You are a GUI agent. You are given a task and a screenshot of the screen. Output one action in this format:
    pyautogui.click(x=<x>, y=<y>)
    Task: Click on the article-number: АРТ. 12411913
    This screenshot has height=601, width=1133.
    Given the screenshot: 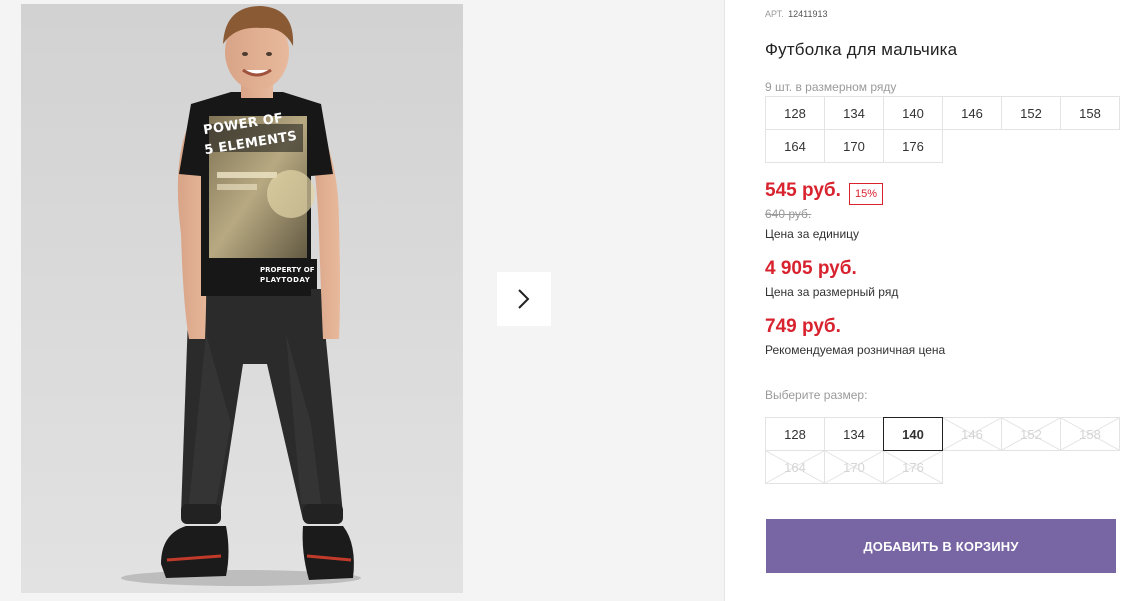 What is the action you would take?
    pyautogui.click(x=796, y=14)
    